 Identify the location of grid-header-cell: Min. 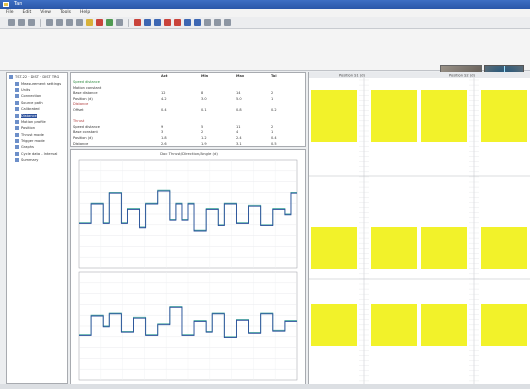
(205, 76).